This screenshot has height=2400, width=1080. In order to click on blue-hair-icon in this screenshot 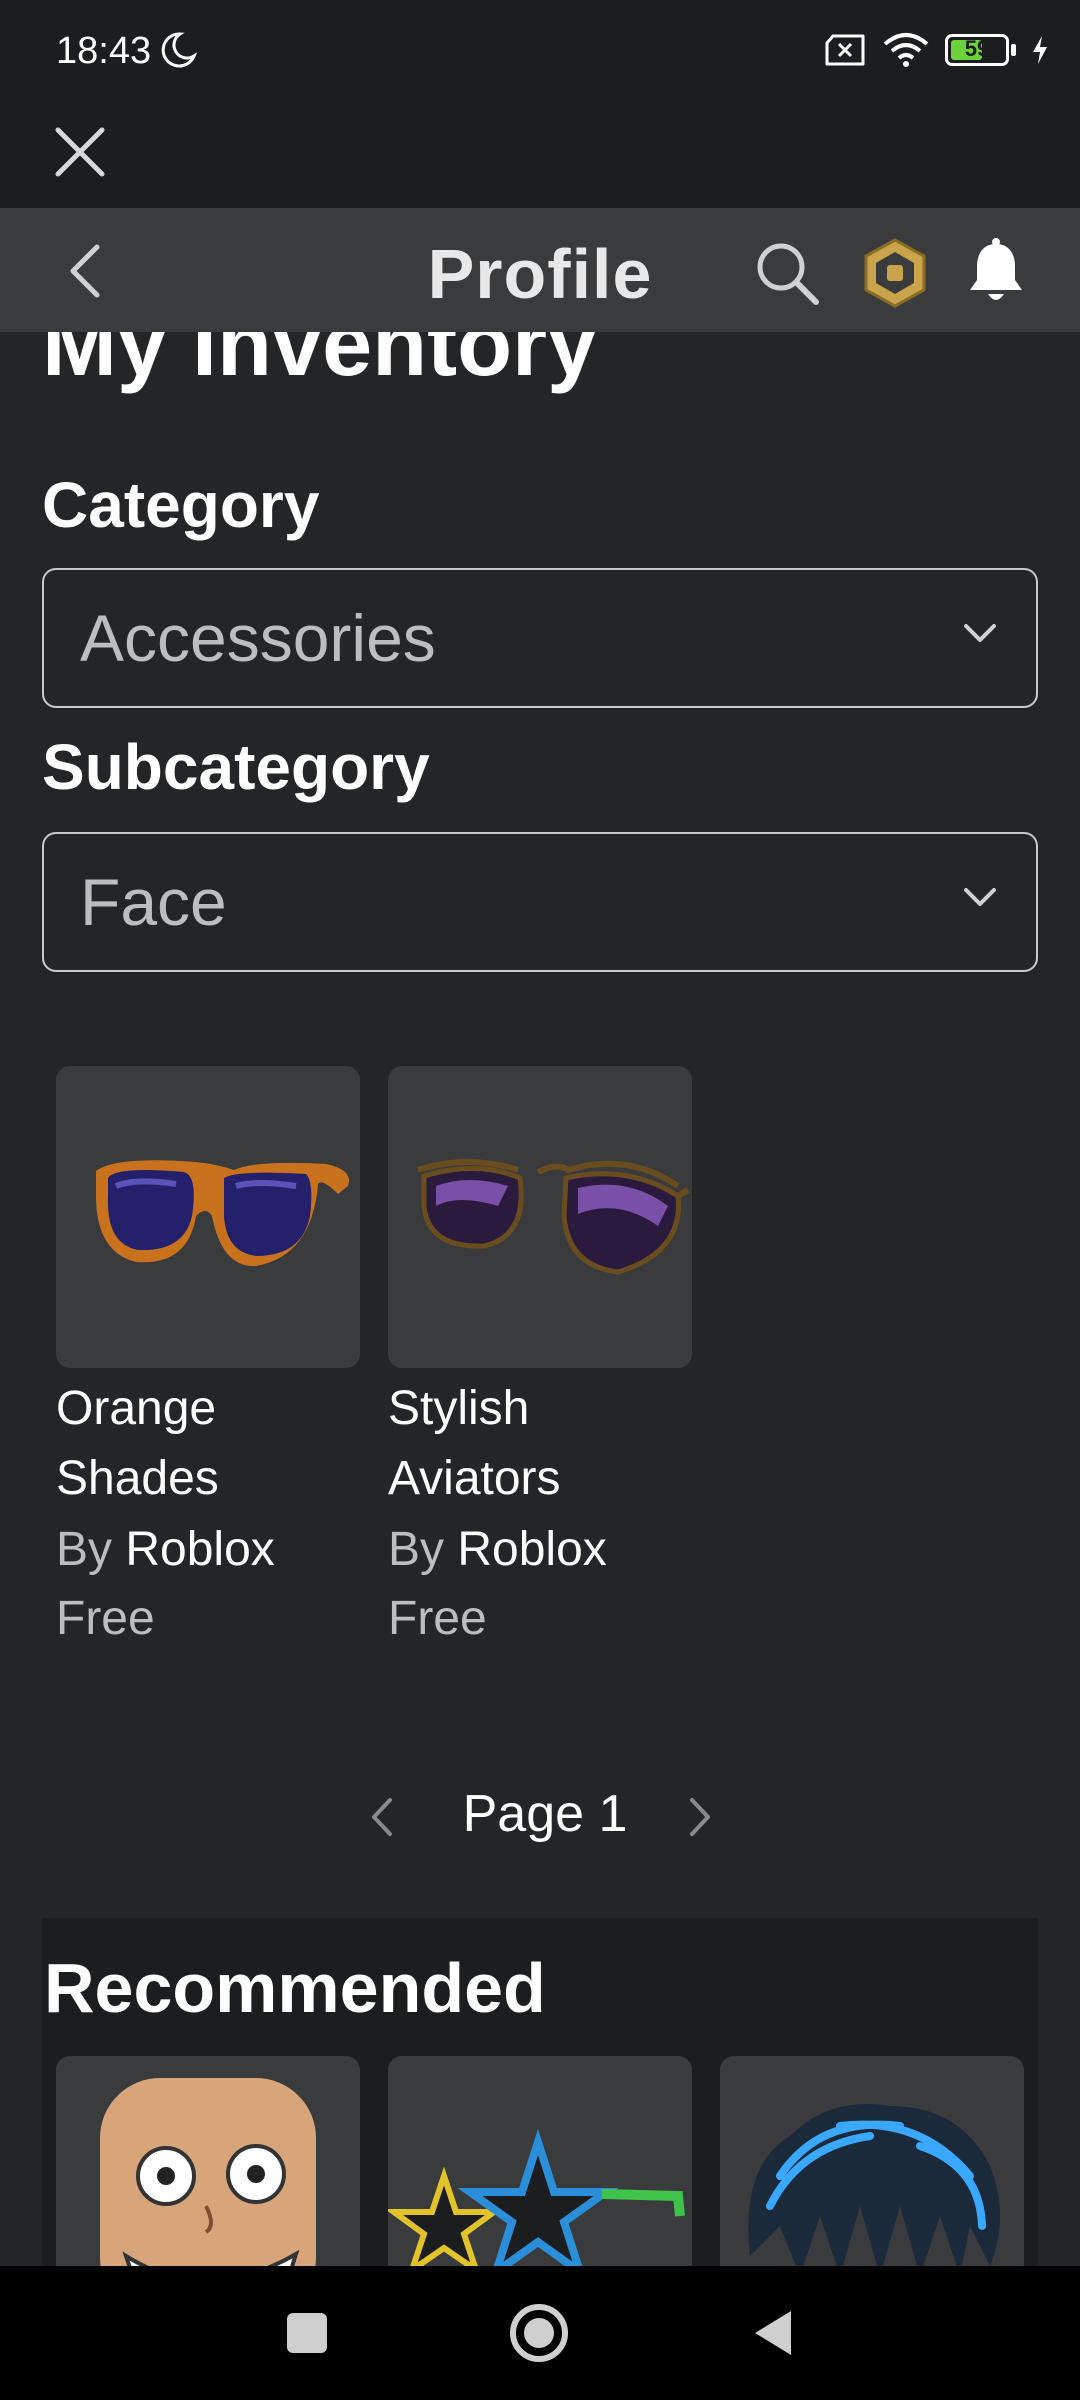, I will do `click(874, 2186)`.